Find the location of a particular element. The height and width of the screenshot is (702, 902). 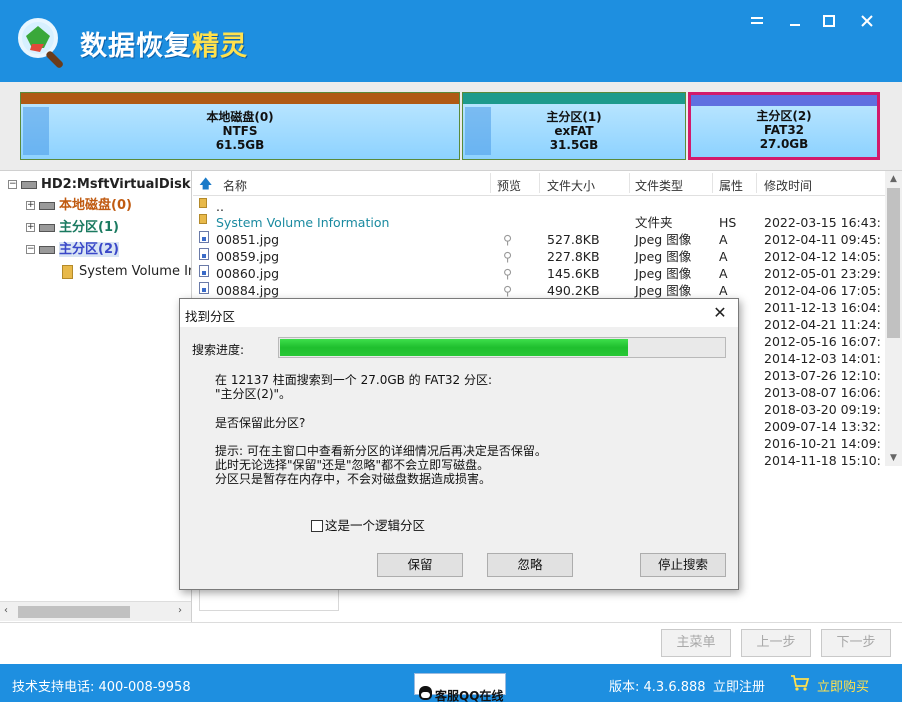

wizard-nav: 主菜单 上一步 下一步 is located at coordinates (451, 643).